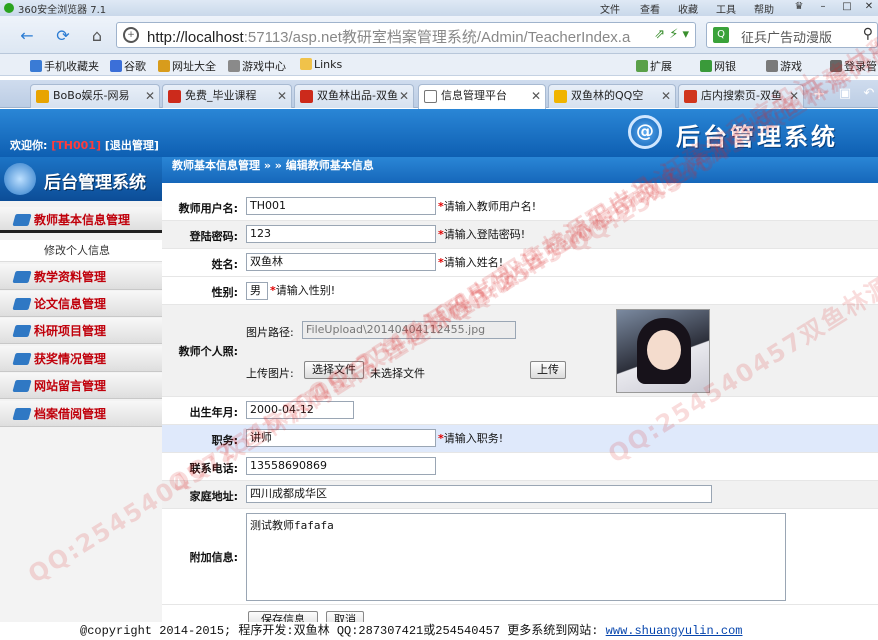 The width and height of the screenshot is (878, 640). Describe the element at coordinates (300, 410) in the screenshot. I see `birthday-input: 2000-04-12` at that location.